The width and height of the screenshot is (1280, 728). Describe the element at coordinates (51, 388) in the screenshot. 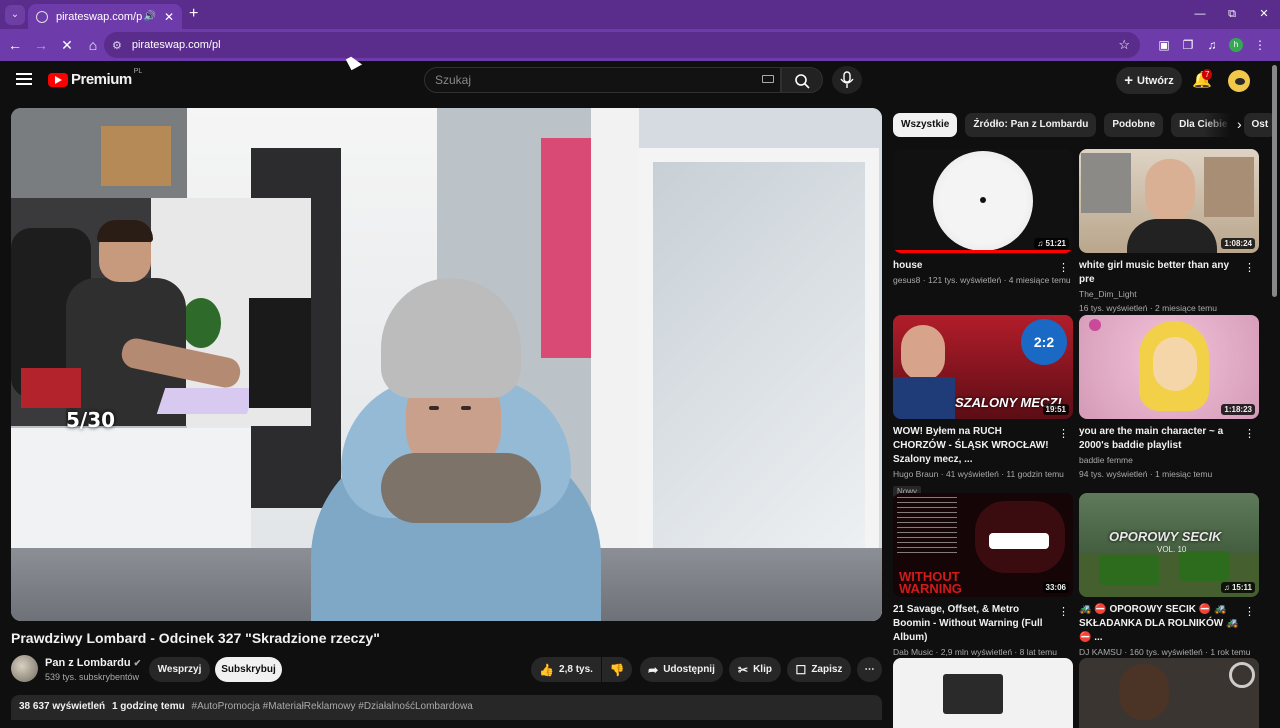

I see `webcam-flag` at that location.